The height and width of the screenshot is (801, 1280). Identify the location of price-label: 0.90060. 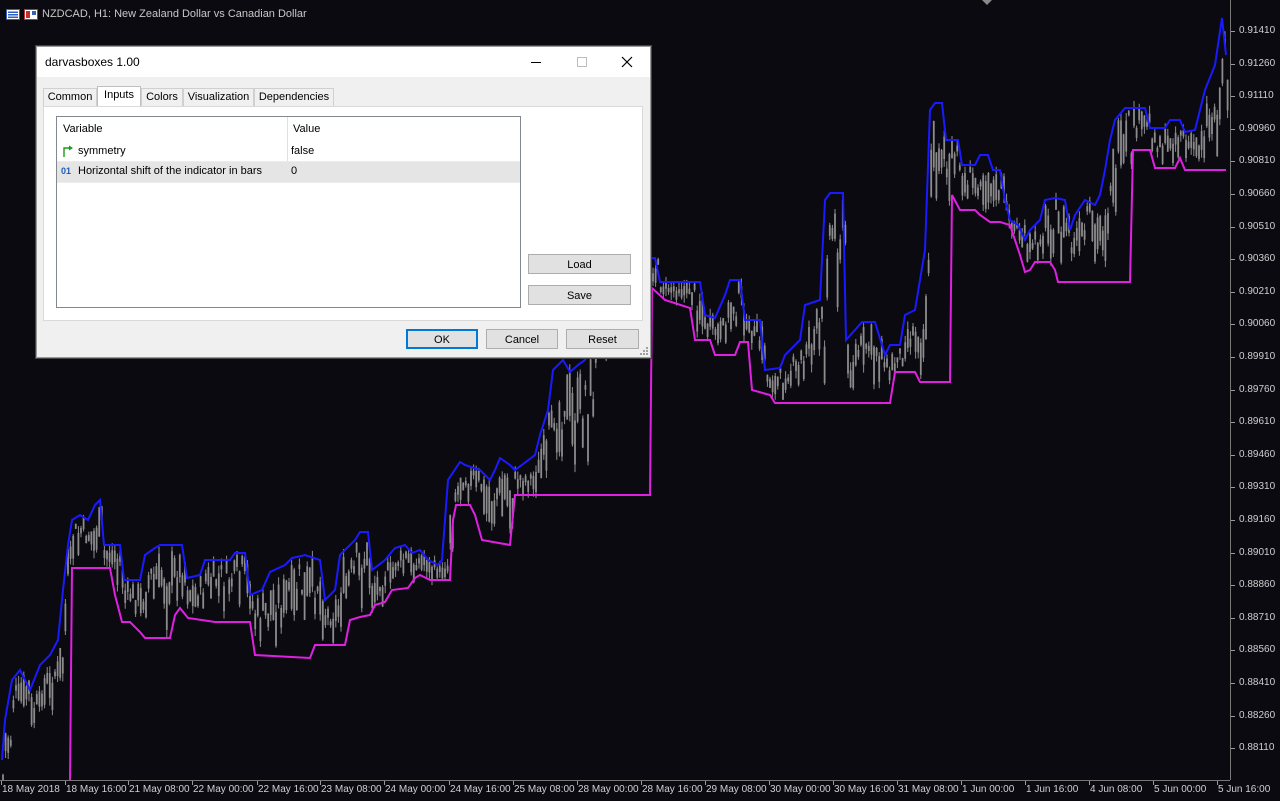
(1257, 324).